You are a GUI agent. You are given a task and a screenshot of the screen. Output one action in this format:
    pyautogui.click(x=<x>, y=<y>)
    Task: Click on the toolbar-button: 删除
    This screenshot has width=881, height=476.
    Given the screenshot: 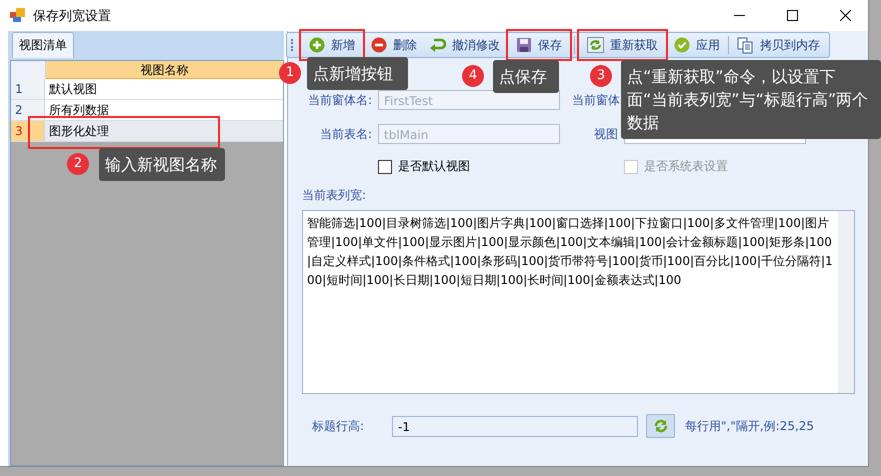 What is the action you would take?
    pyautogui.click(x=394, y=45)
    